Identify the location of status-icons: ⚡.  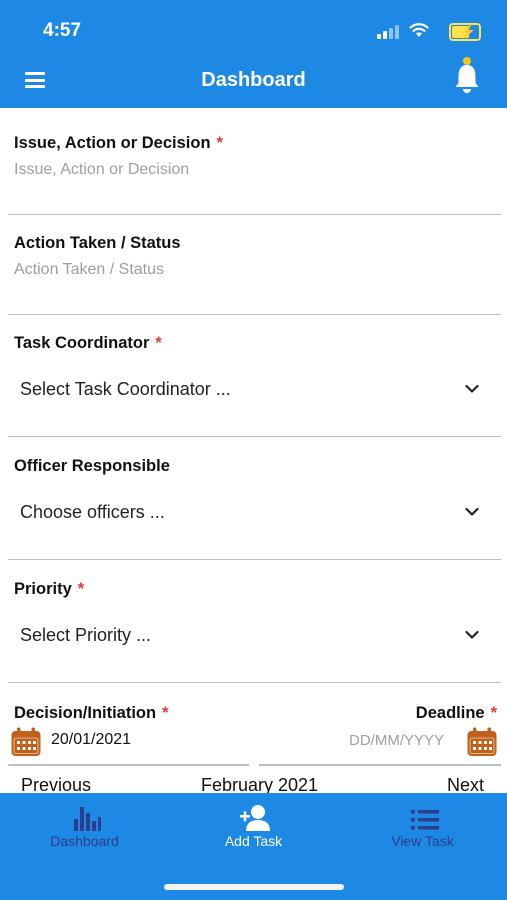
(422, 31).